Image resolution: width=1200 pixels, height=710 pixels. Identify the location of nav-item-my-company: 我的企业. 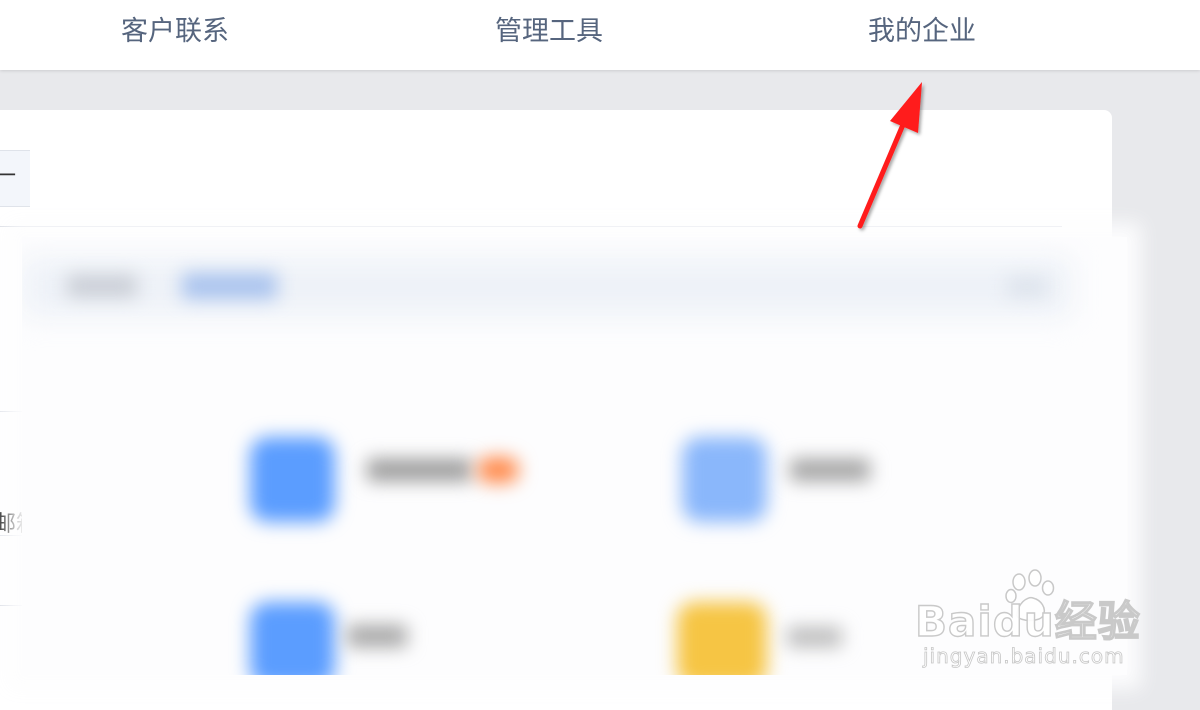
(922, 32).